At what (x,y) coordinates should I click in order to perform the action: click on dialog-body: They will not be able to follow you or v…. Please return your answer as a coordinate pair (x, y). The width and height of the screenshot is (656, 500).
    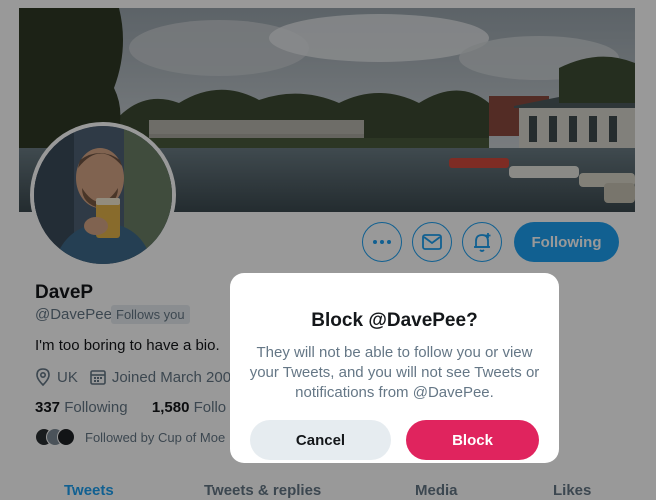
    Looking at the image, I should click on (394, 372).